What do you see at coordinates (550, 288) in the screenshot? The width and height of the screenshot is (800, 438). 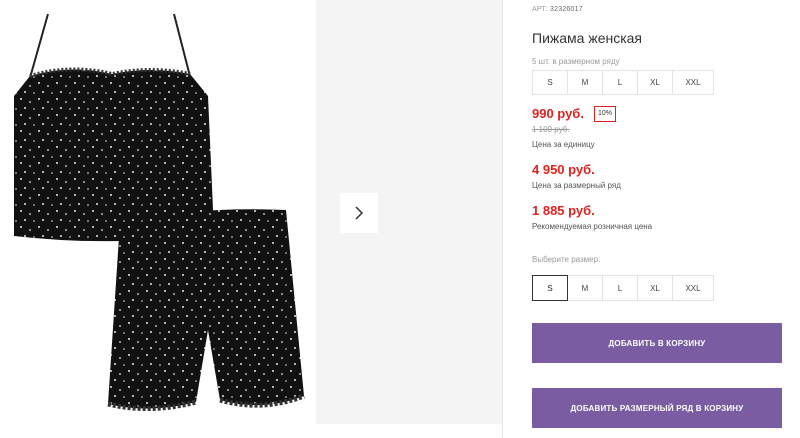 I see `size-option-s: S` at bounding box center [550, 288].